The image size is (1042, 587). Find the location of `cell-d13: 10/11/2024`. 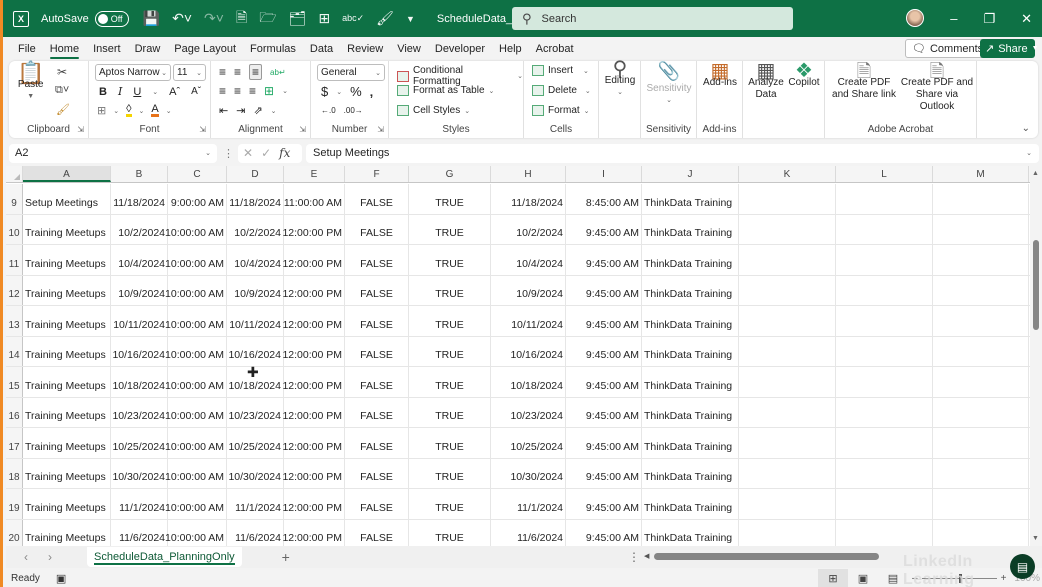

cell-d13: 10/11/2024 is located at coordinates (255, 321).